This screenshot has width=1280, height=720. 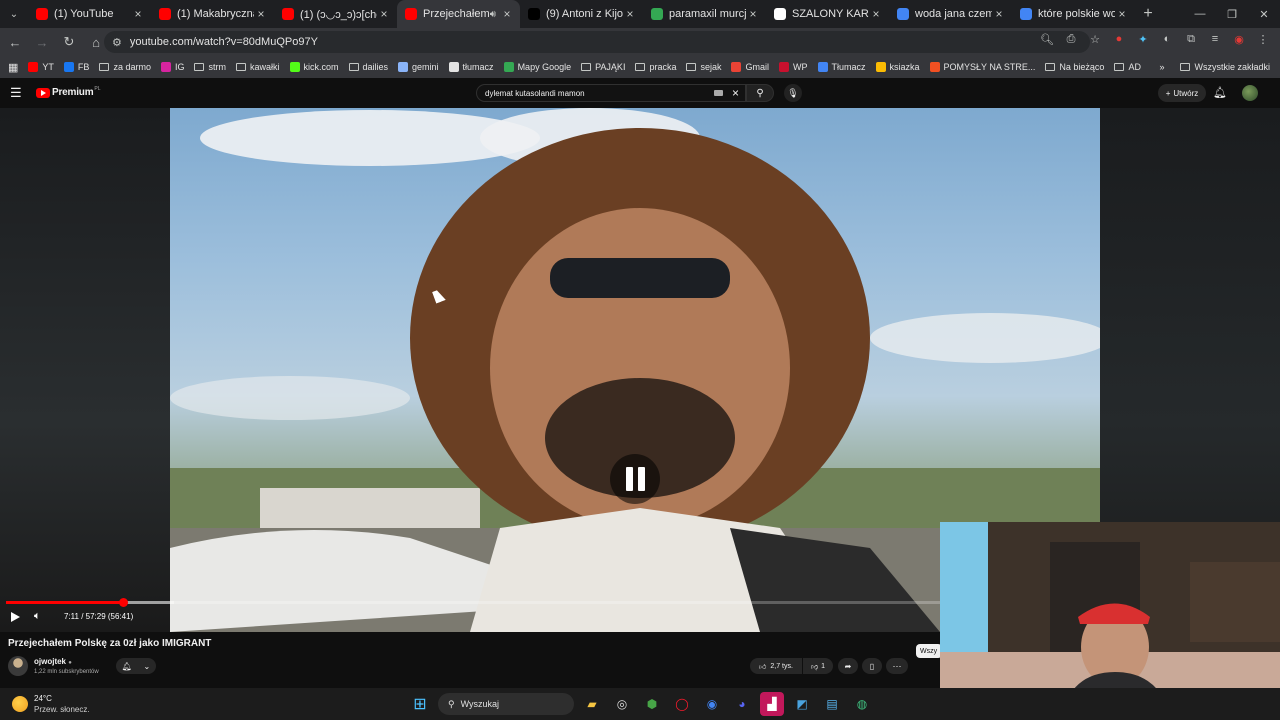 What do you see at coordinates (1161, 67) in the screenshot?
I see `more-bookmarks-icon: »` at bounding box center [1161, 67].